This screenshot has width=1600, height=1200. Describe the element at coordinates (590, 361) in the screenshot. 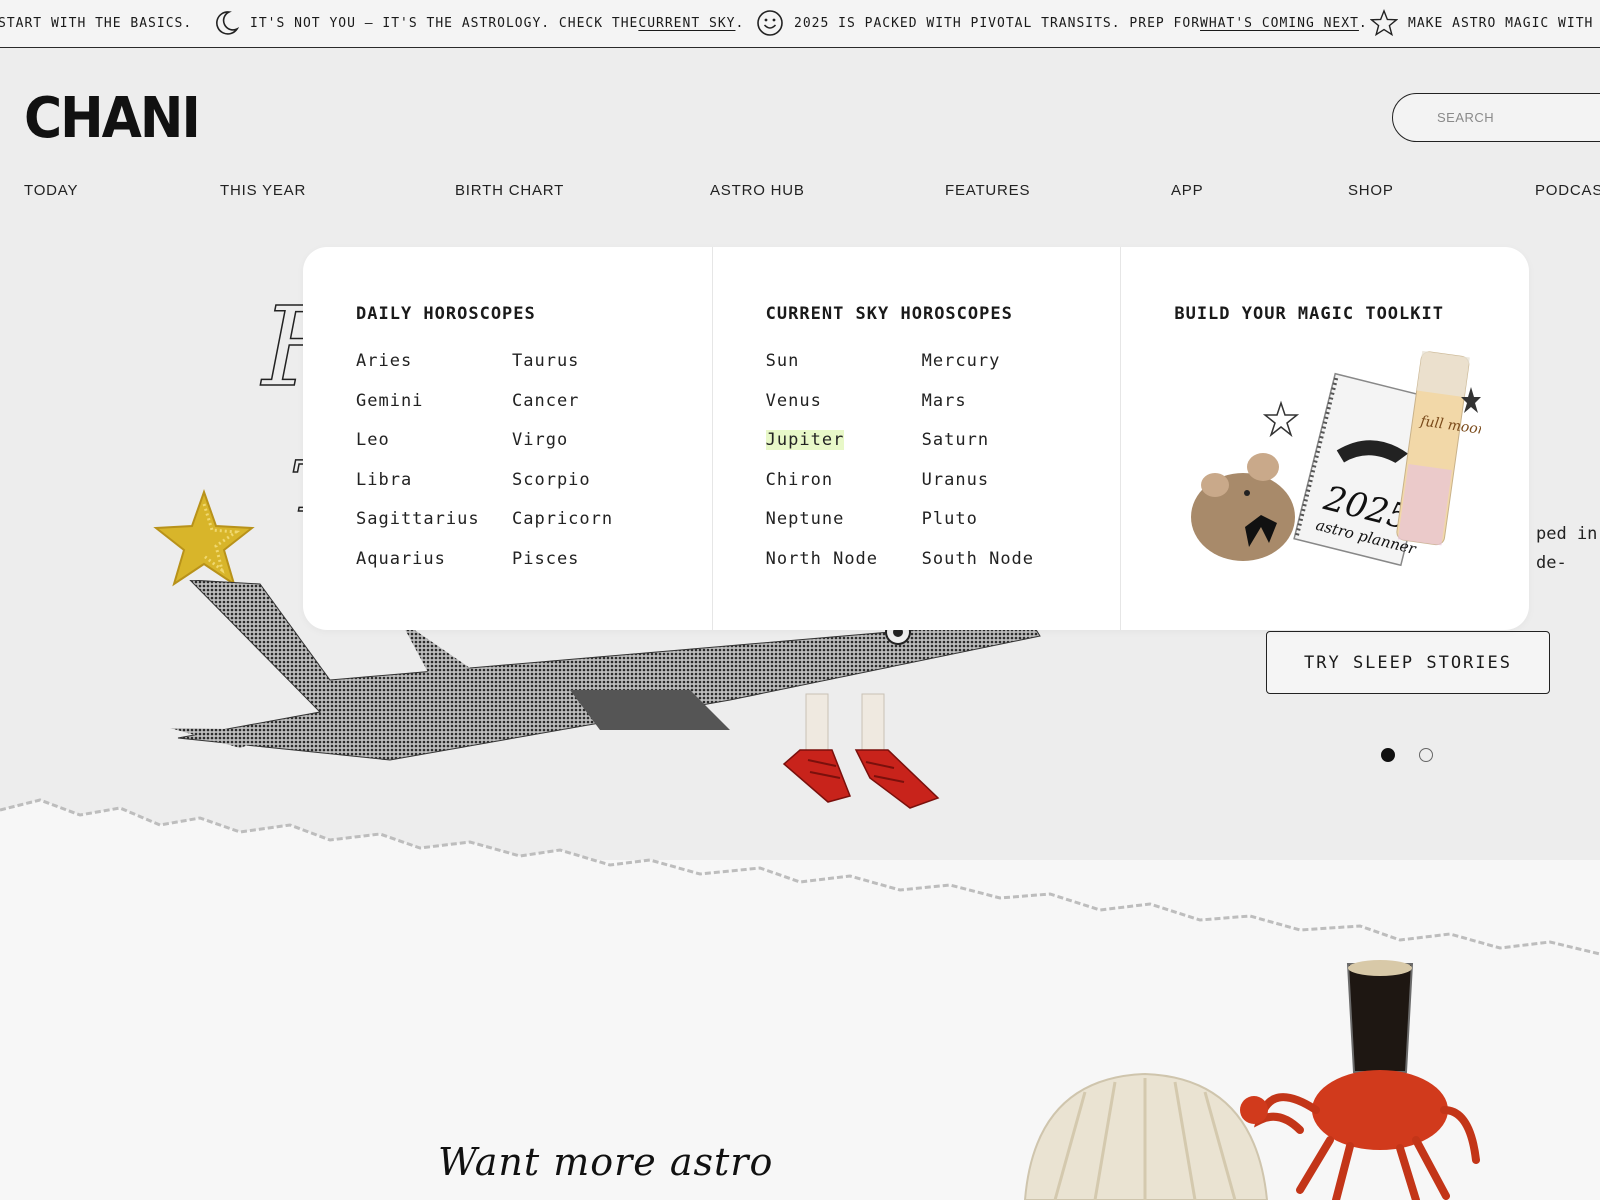

I see `link-taurus: Taurus` at that location.